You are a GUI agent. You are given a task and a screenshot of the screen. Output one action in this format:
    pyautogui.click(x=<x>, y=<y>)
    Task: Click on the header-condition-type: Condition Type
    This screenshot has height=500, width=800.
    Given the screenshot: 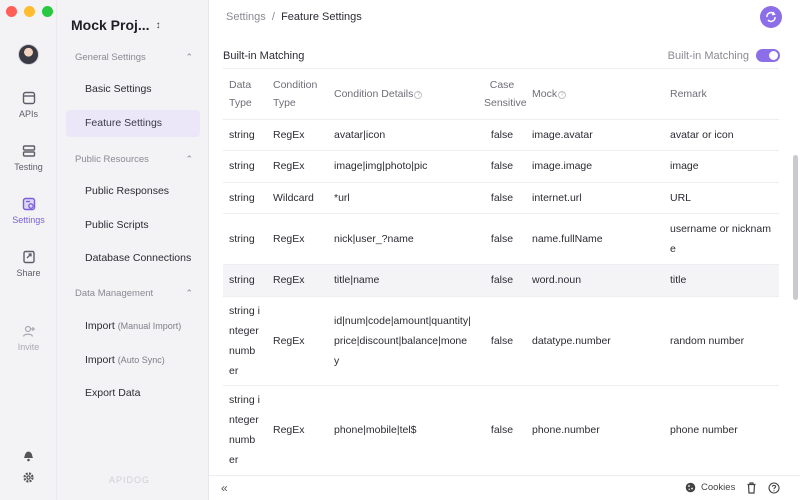 What is the action you would take?
    pyautogui.click(x=297, y=94)
    